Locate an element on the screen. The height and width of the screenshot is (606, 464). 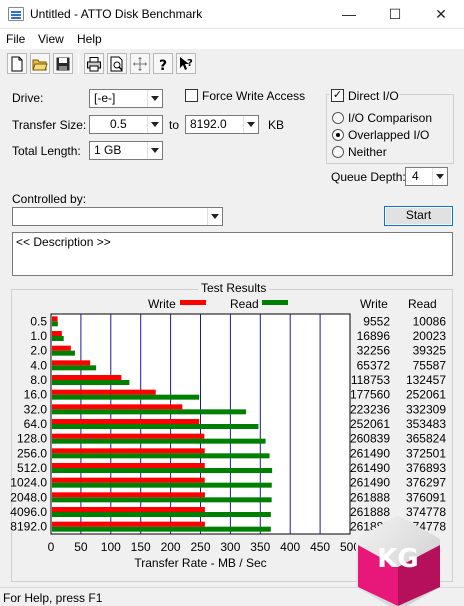
kitguru-logo-icon: KG is located at coordinates (398, 560).